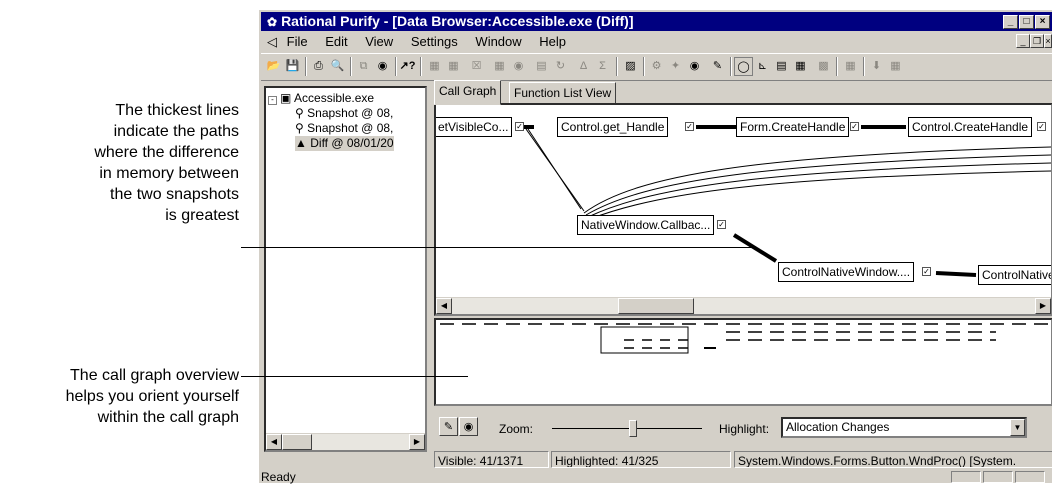 The width and height of the screenshot is (1052, 489). Describe the element at coordinates (468, 92) in the screenshot. I see `tab-call-graph: Call Graph` at that location.